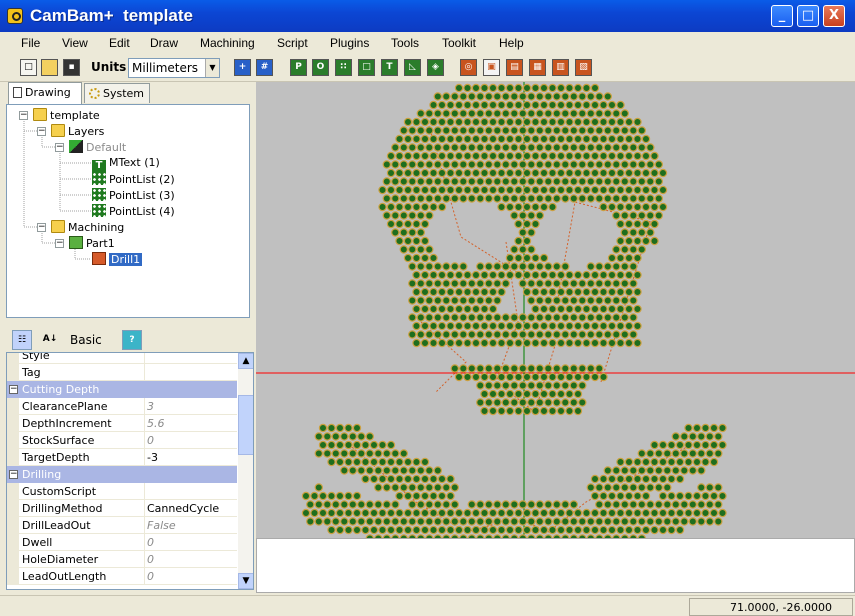 The width and height of the screenshot is (855, 616). What do you see at coordinates (405, 43) in the screenshot?
I see `menu-tools: Tools` at bounding box center [405, 43].